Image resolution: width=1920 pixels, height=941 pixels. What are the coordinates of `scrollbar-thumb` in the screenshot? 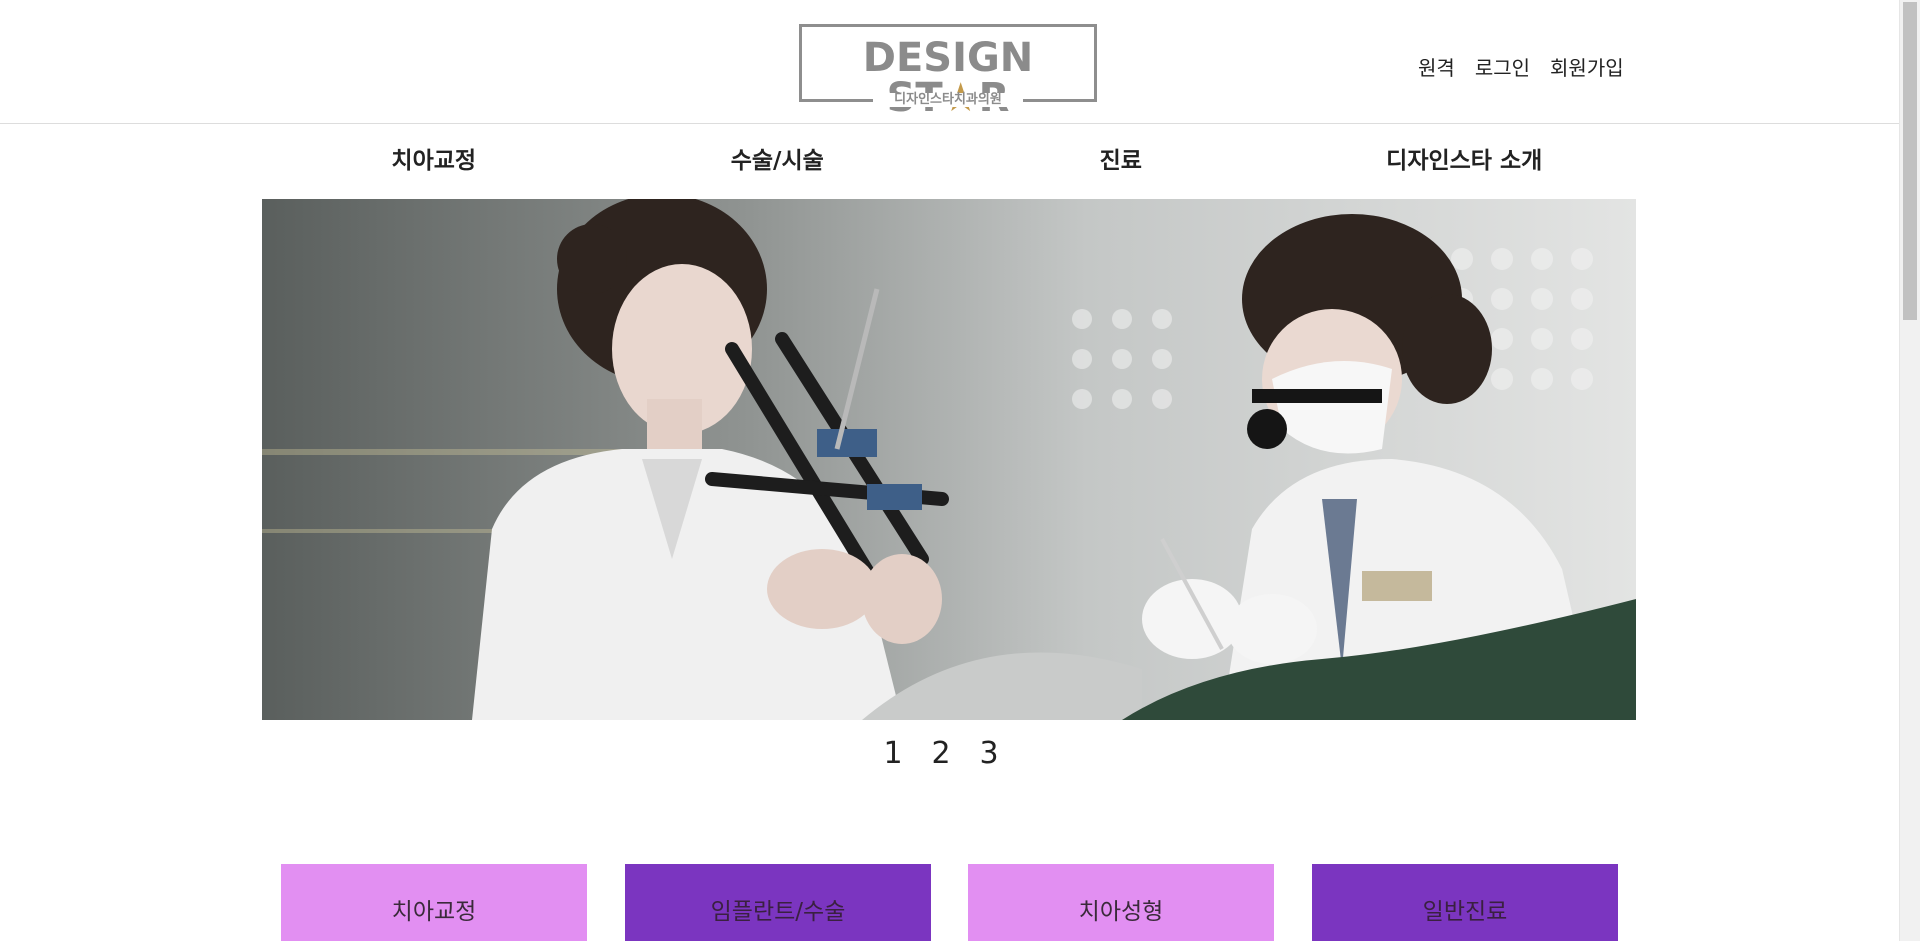 It's located at (1910, 161).